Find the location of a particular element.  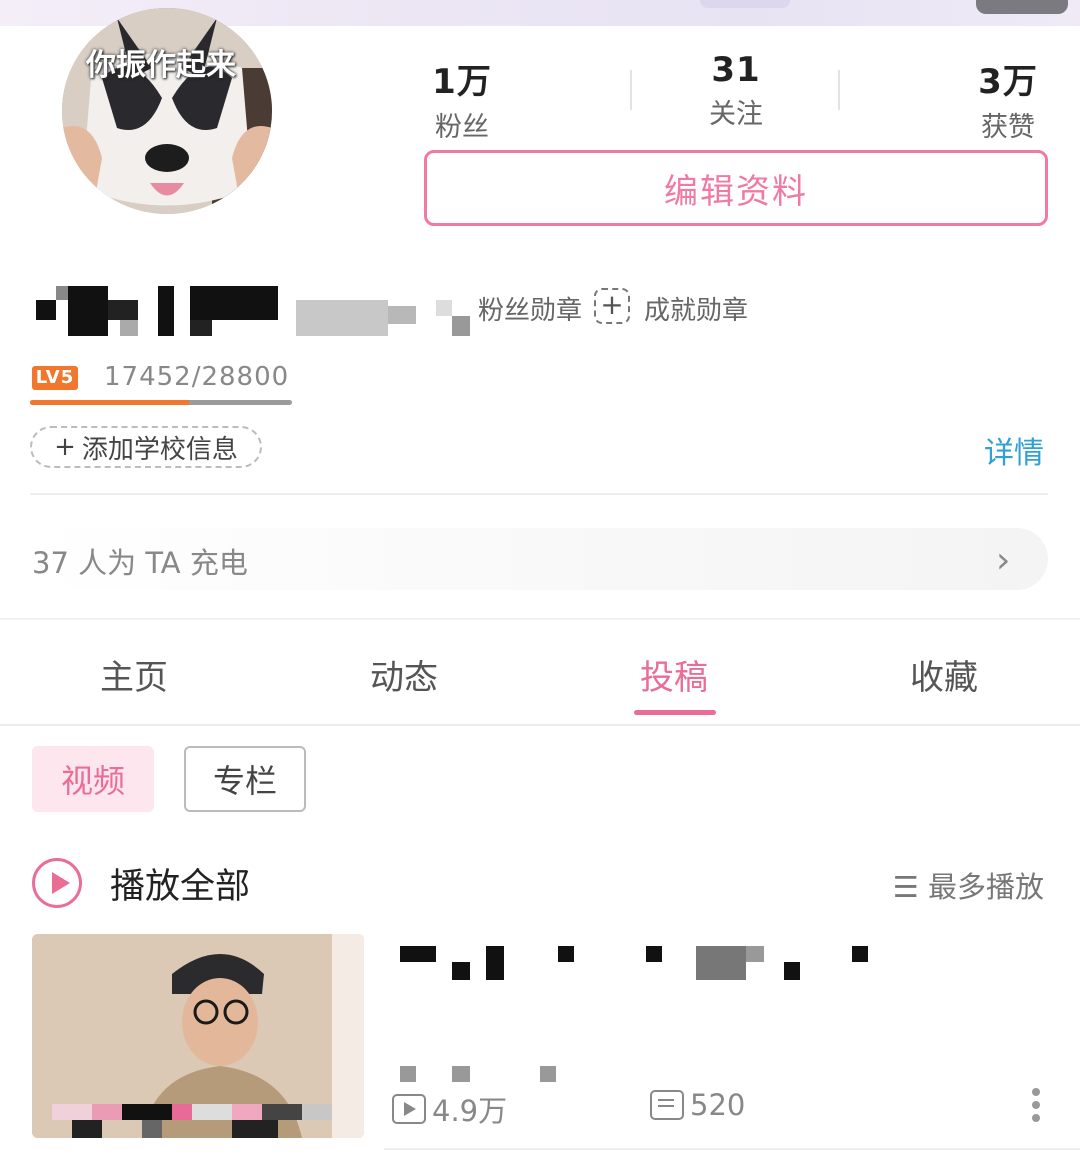

exp-progress-bar is located at coordinates (161, 402).